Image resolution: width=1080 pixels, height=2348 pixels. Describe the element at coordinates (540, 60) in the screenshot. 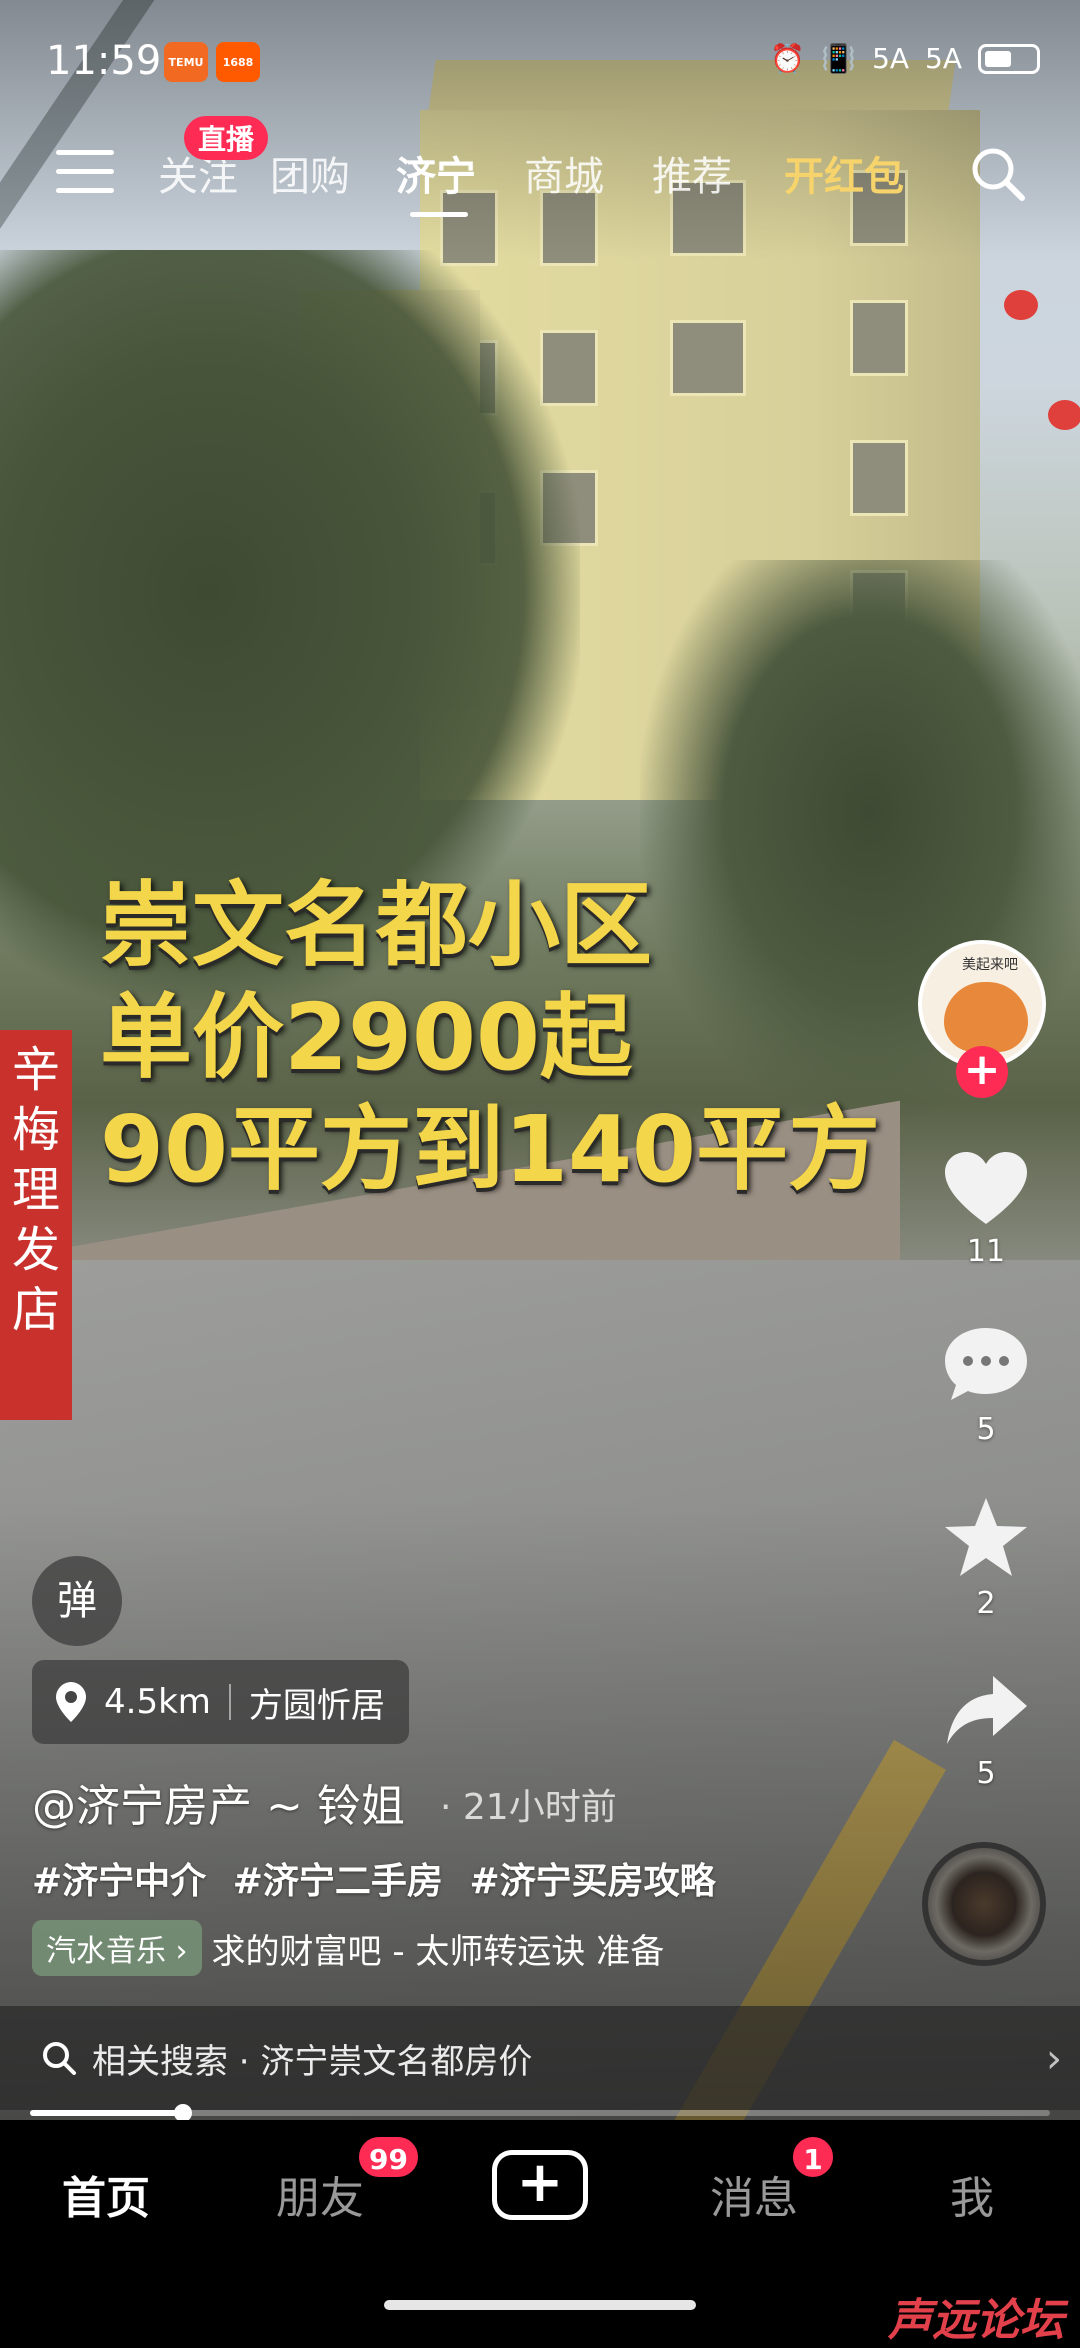

I see `status-bar: 11:59 TEMU 1688 ⏰ 📳 5A 5A` at that location.